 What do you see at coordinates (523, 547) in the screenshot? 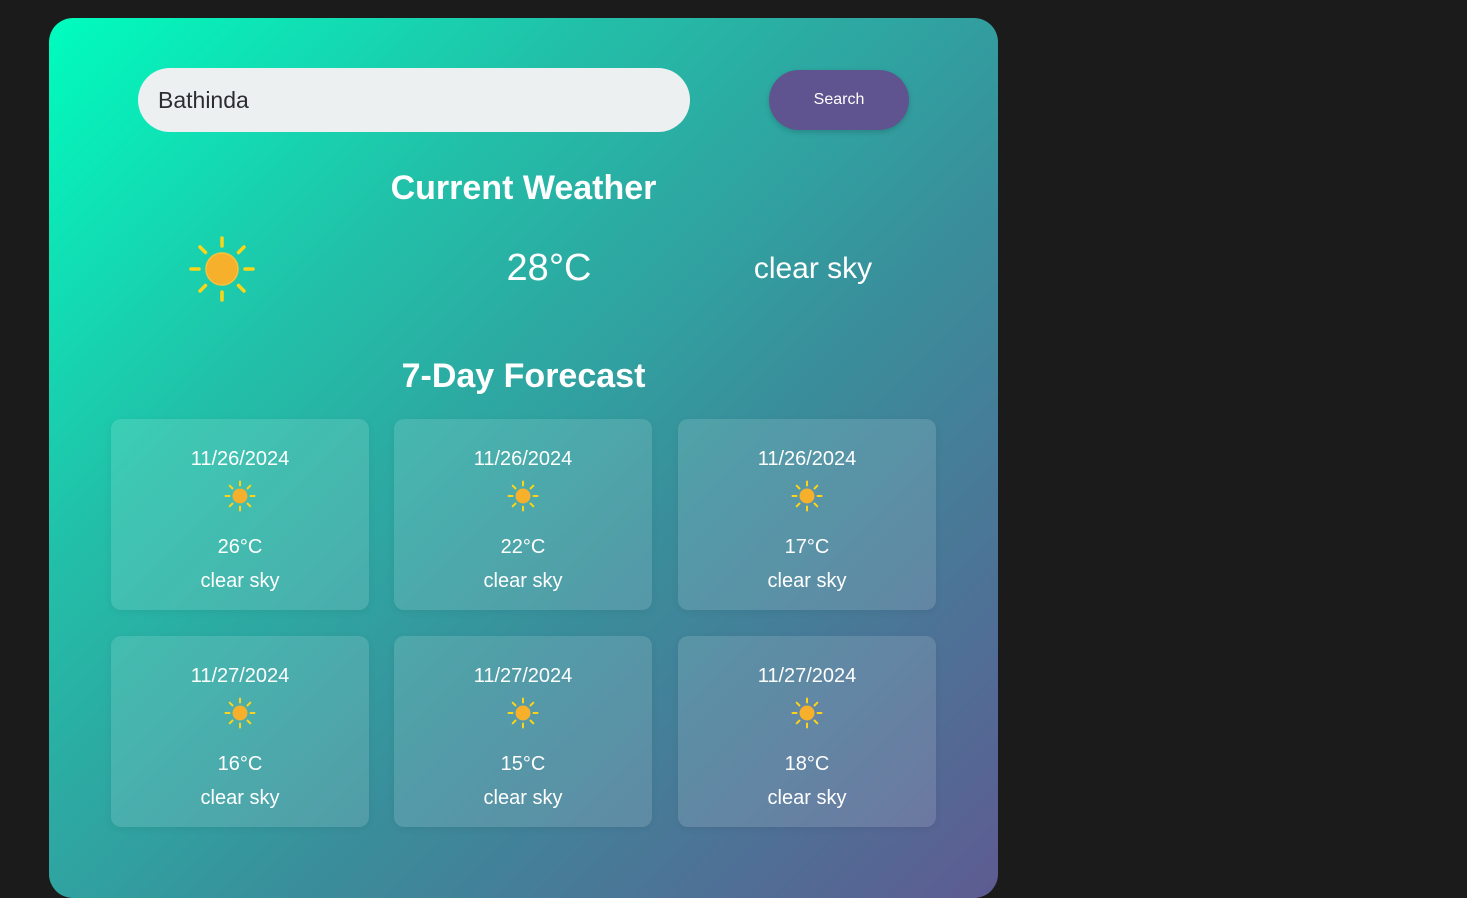
I see `forecast-temperature: 22°C` at bounding box center [523, 547].